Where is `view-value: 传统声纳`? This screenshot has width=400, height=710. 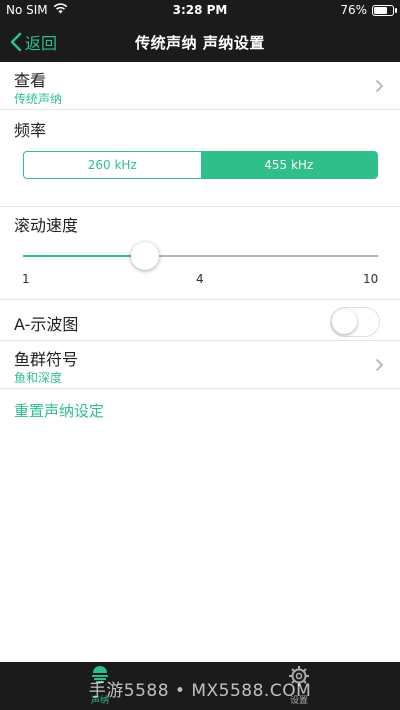
view-value: 传统声纳 is located at coordinates (38, 99).